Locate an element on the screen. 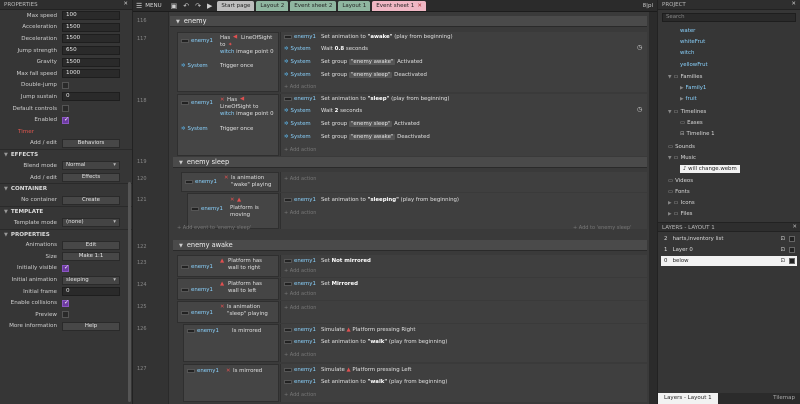 The height and width of the screenshot is (404, 800). tree-folder-icons: ▶ ▭ Icons is located at coordinates (681, 203).